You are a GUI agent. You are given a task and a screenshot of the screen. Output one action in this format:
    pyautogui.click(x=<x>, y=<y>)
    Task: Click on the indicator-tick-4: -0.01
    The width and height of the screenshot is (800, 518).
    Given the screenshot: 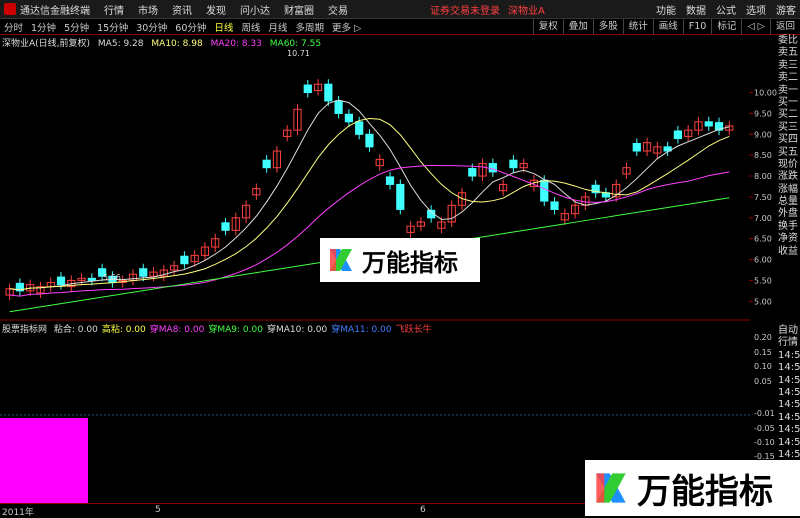 What is the action you would take?
    pyautogui.click(x=764, y=413)
    